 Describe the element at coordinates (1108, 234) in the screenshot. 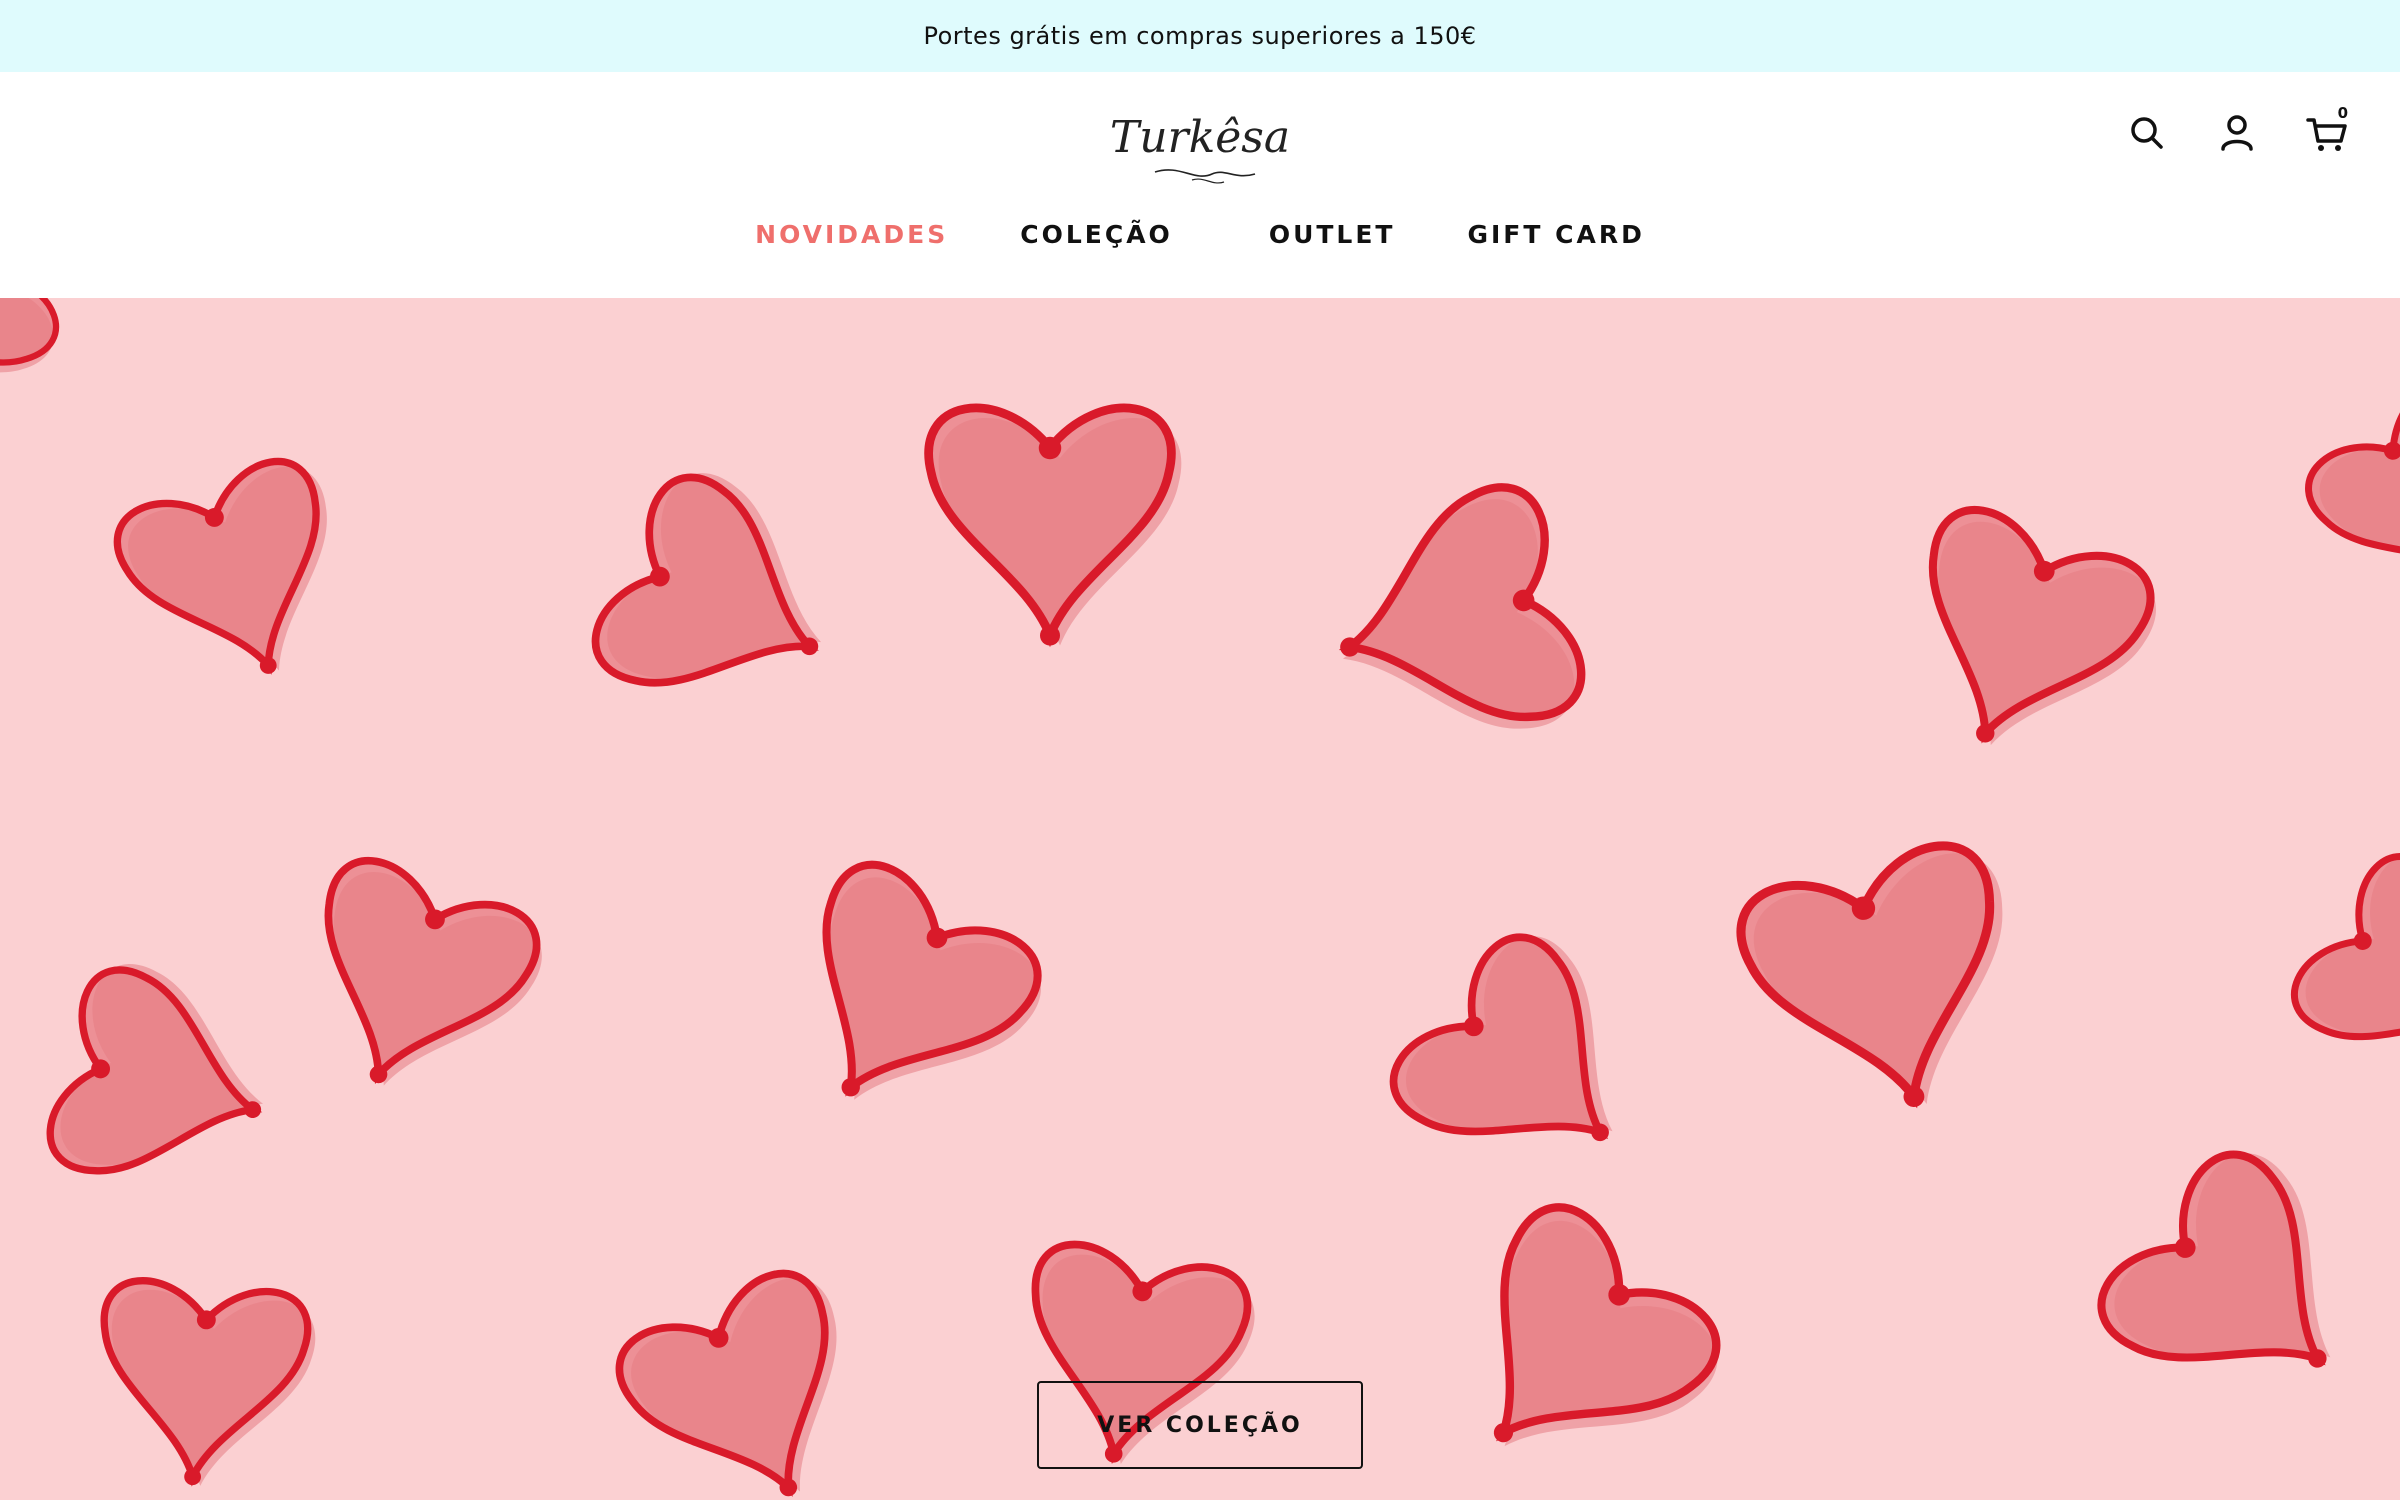

I see `nav-item-colecao: COLEÇÃO` at that location.